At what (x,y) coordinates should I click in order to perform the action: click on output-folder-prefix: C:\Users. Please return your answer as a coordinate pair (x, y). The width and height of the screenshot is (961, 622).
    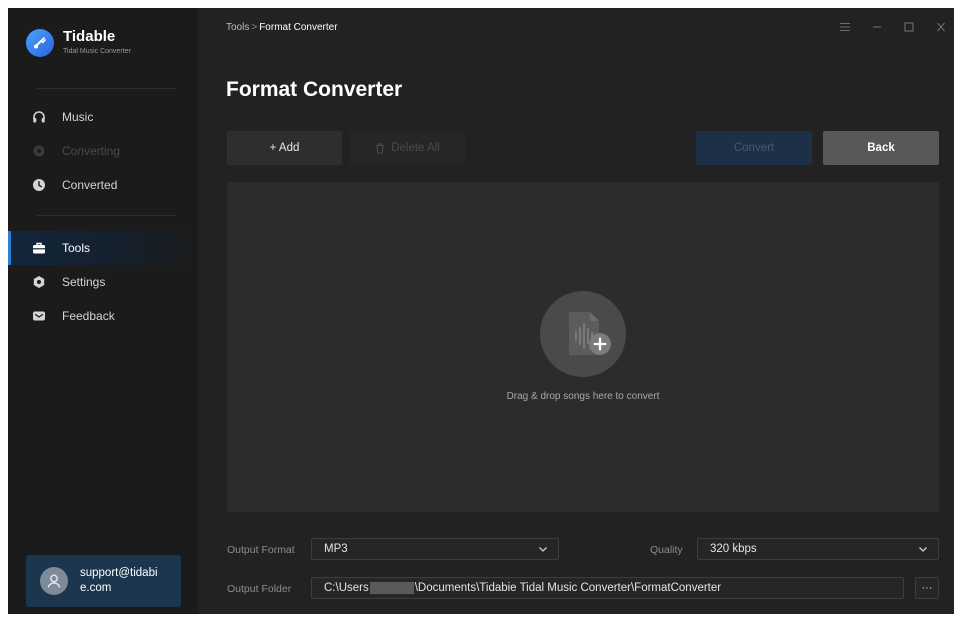
    Looking at the image, I should click on (346, 588).